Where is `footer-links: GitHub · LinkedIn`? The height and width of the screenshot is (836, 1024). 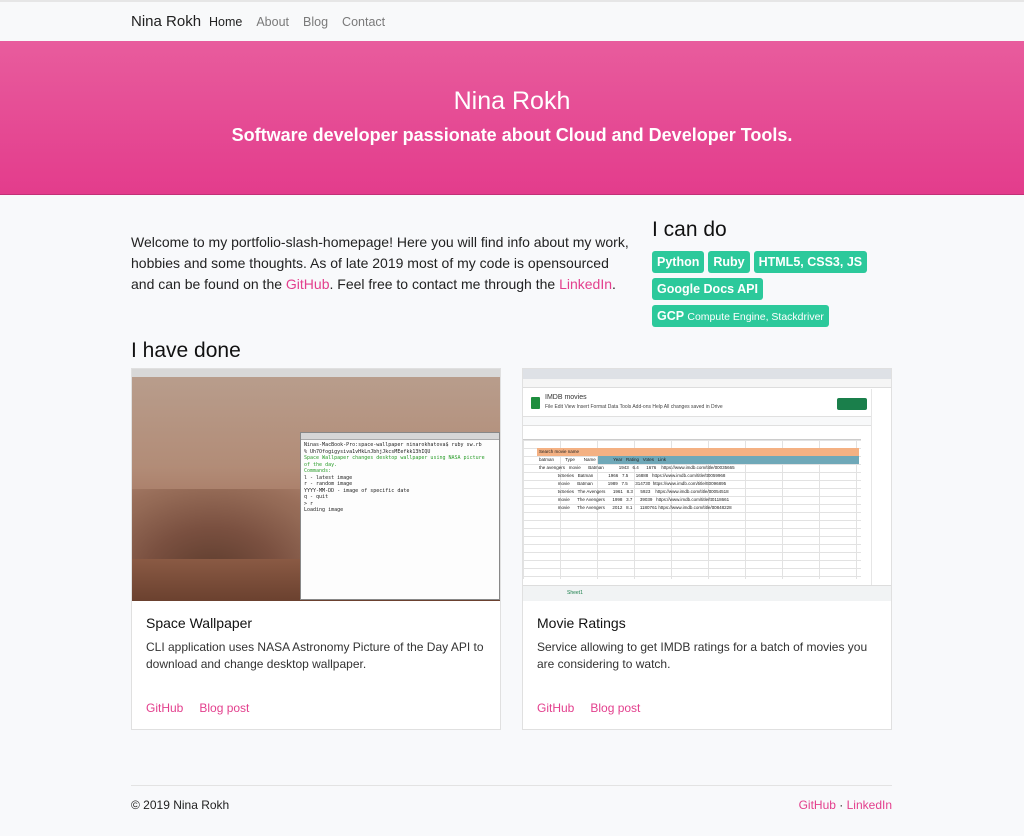
footer-links: GitHub · LinkedIn is located at coordinates (845, 805).